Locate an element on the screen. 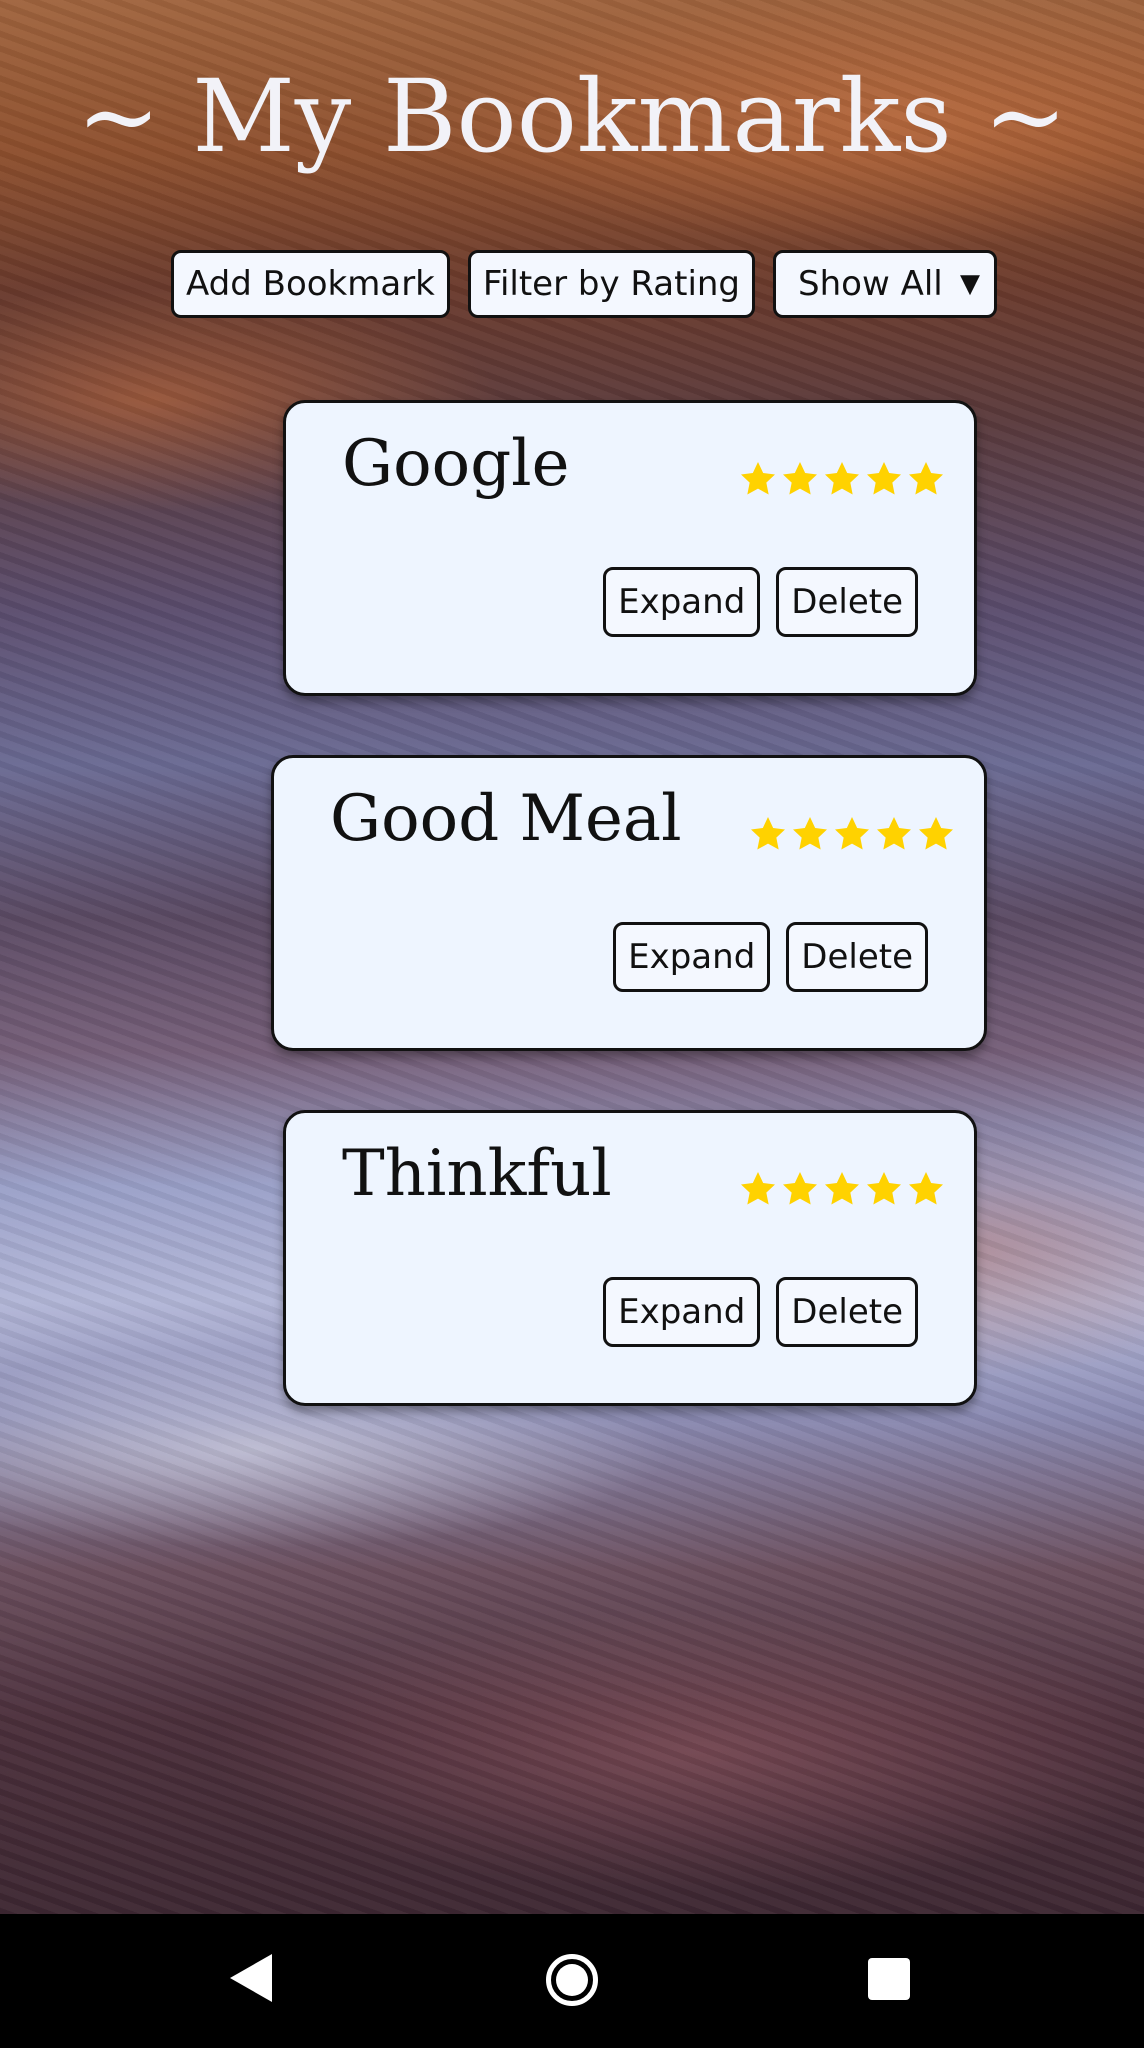 Image resolution: width=1144 pixels, height=2048 pixels. toolbar: Add Bookmark Filter by Rating Show All ▼ is located at coordinates (584, 285).